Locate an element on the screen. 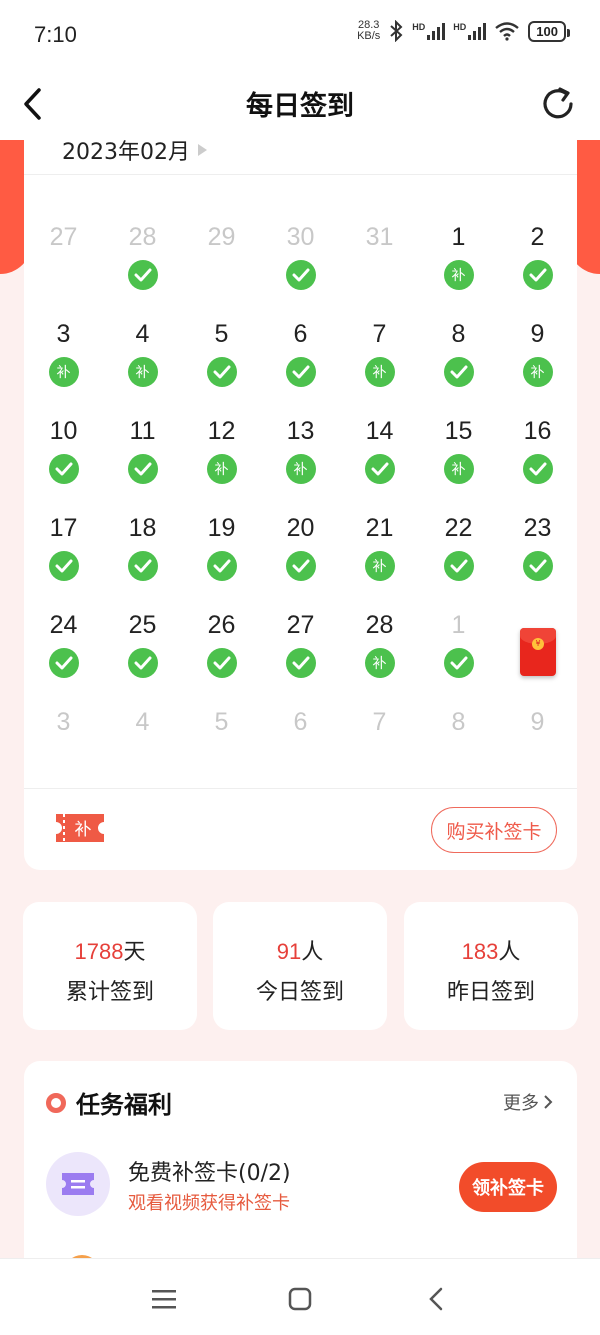  calendar-day: 18 is located at coordinates (142, 559).